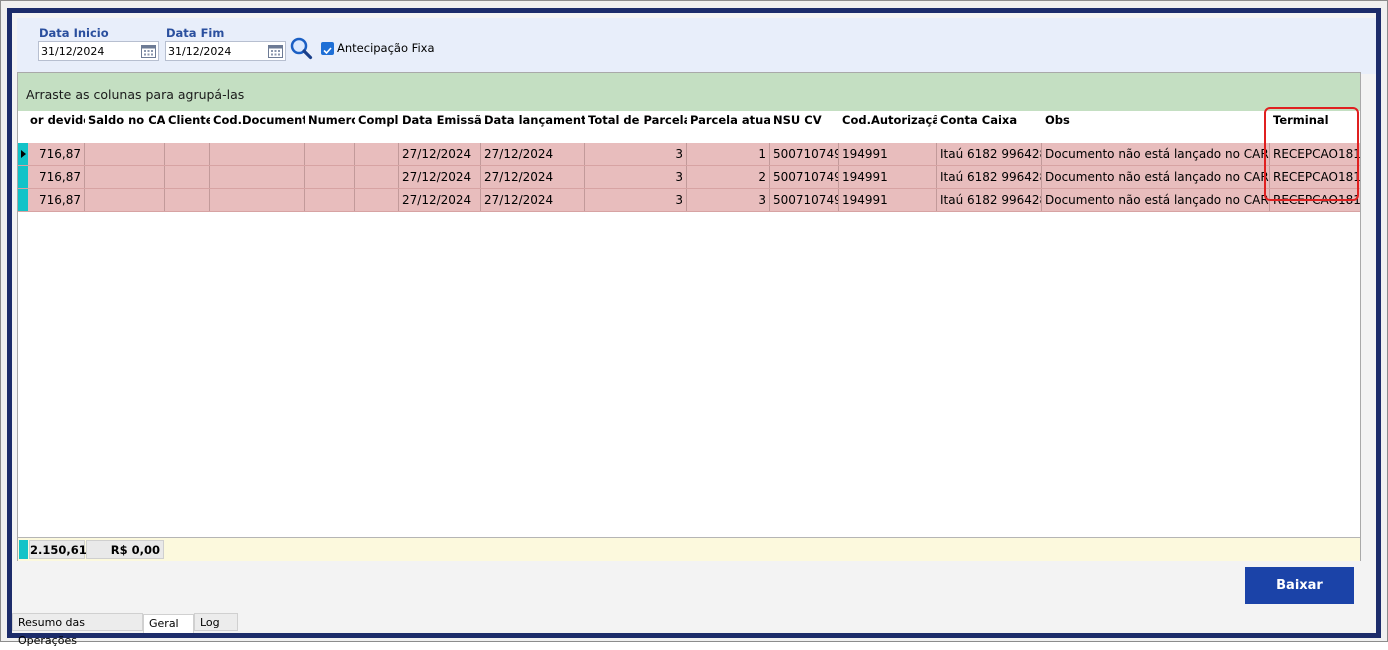 This screenshot has height=650, width=1388. What do you see at coordinates (1156, 120) in the screenshot?
I see `column-header: Obs` at bounding box center [1156, 120].